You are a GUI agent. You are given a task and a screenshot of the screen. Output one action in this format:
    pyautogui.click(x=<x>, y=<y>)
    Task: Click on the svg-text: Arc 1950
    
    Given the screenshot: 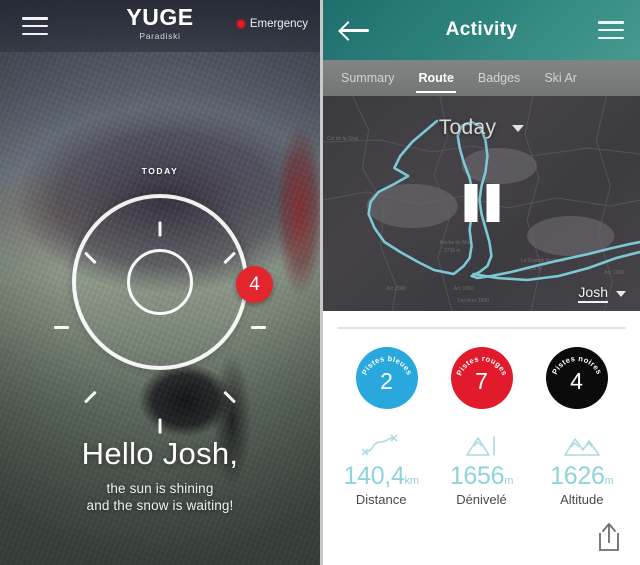 What is the action you would take?
    pyautogui.click(x=464, y=289)
    